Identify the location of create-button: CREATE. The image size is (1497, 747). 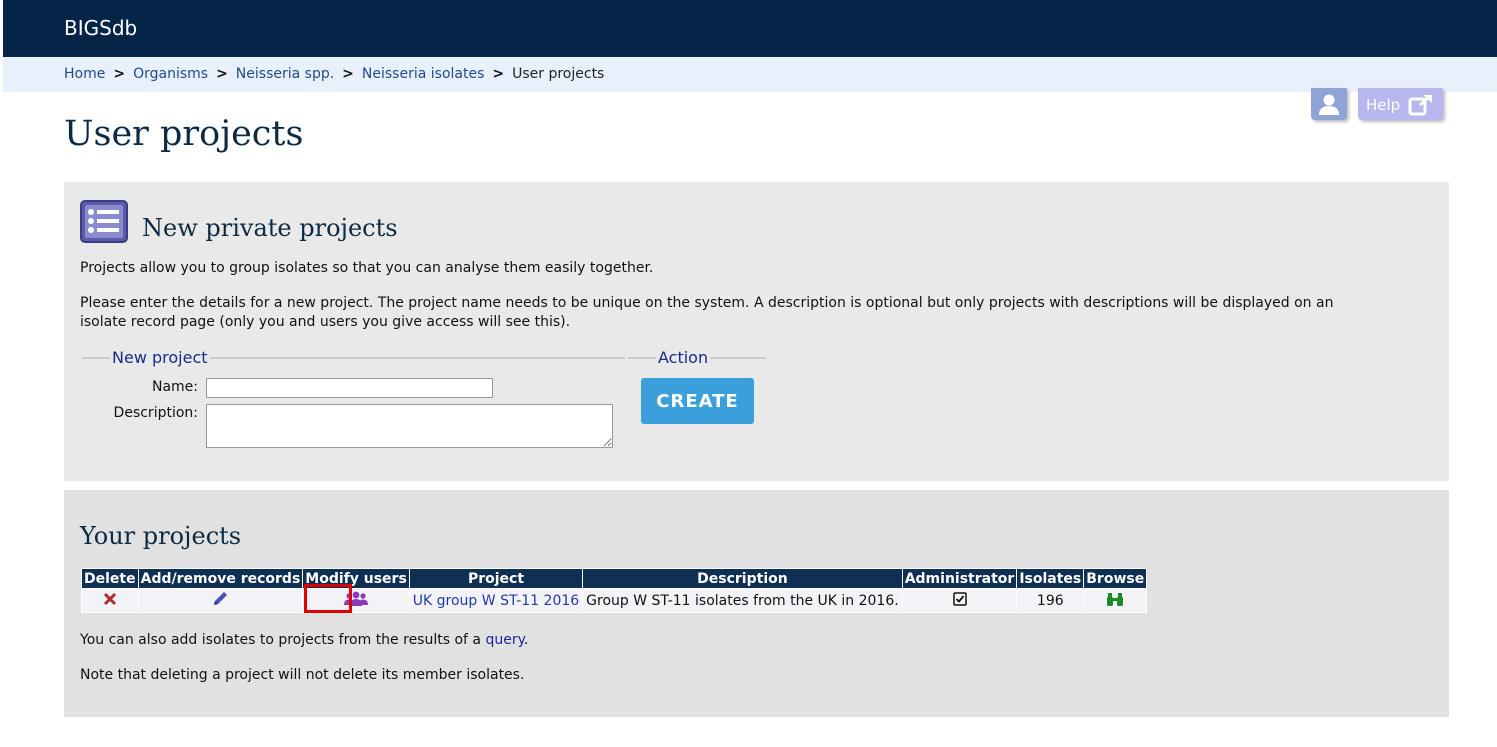
(697, 401).